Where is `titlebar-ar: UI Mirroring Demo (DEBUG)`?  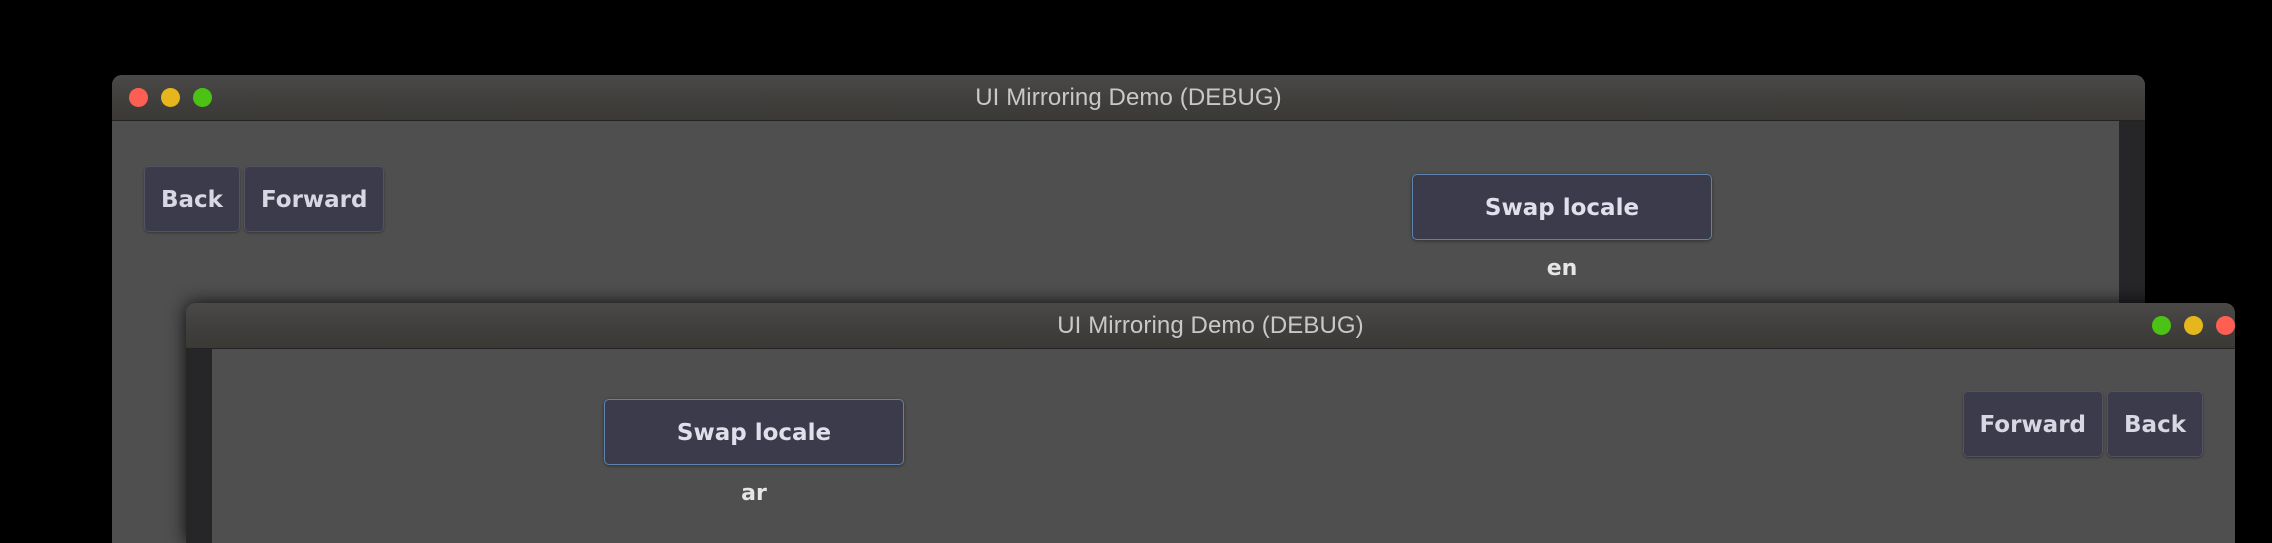 titlebar-ar: UI Mirroring Demo (DEBUG) is located at coordinates (1210, 326).